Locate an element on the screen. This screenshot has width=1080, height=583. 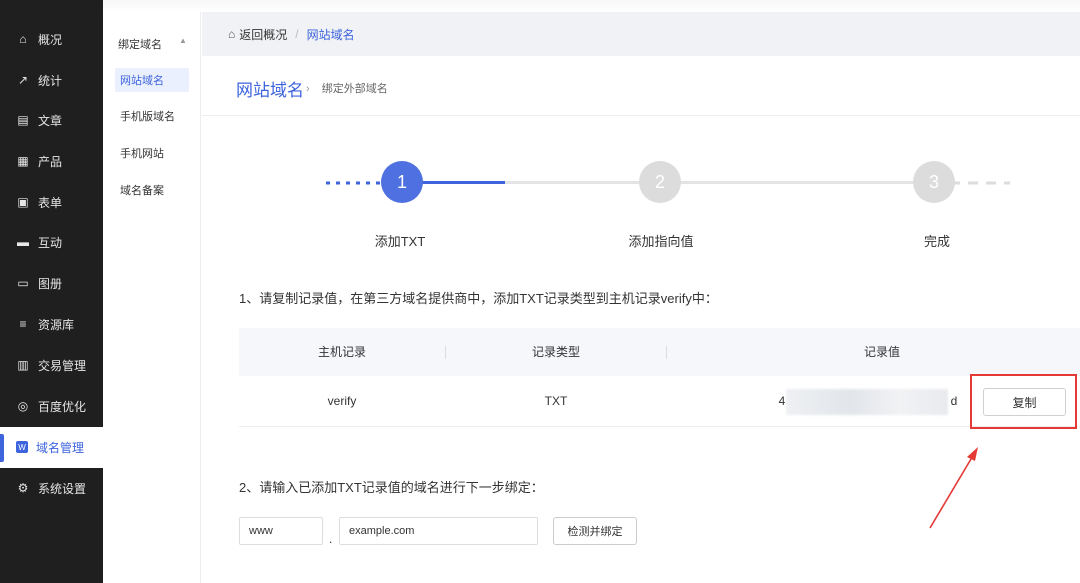
sidebar-item-settings: ⚙ 系统设置 is located at coordinates (51, 488).